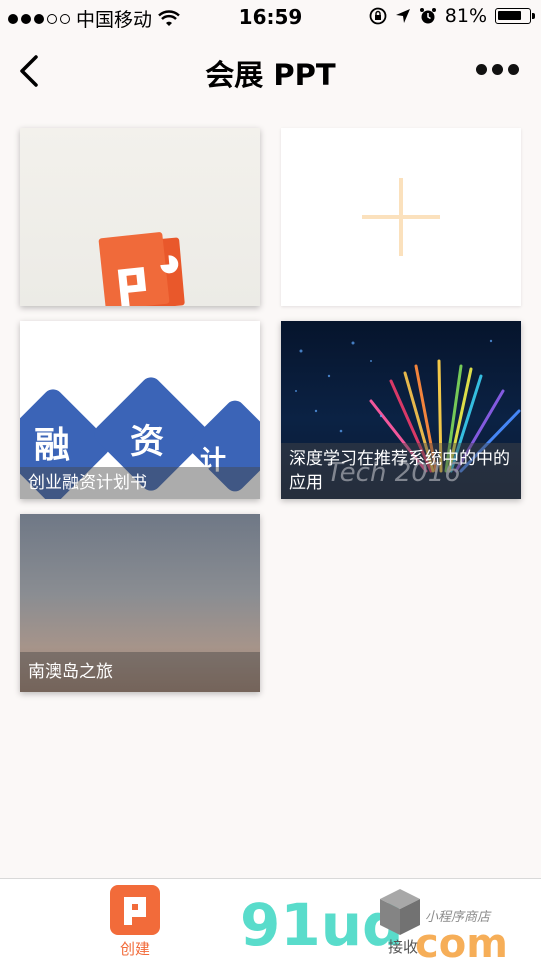  I want to click on deck-card: Tech 2016 深度学习在推荐系统中的中的应用, so click(401, 410).